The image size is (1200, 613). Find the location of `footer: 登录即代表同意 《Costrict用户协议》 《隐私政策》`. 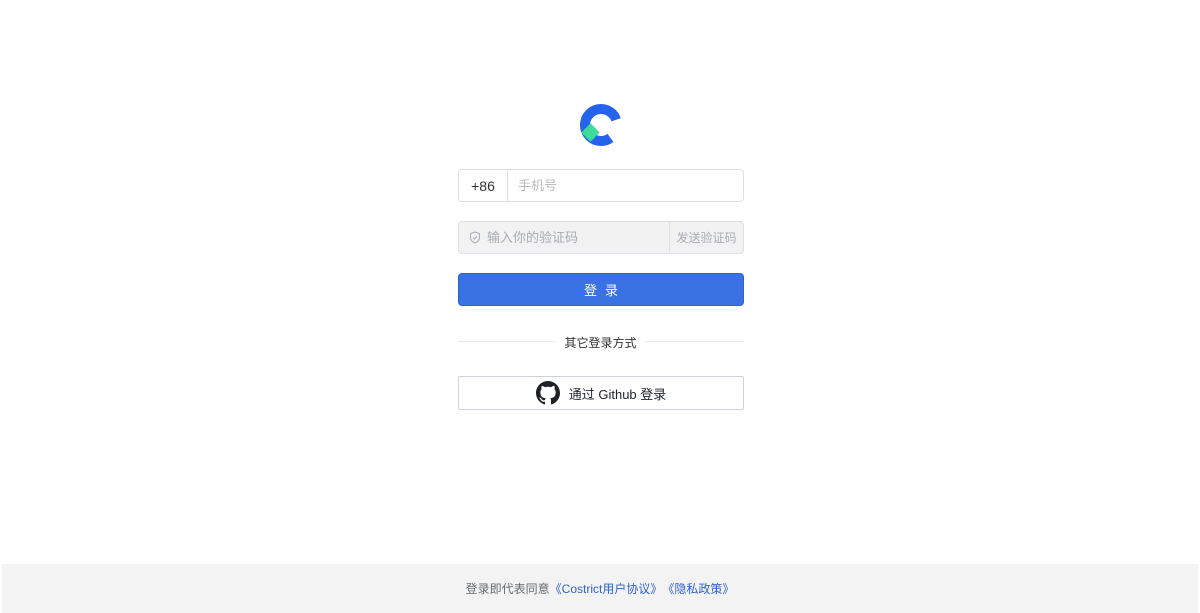

footer: 登录即代表同意 《Costrict用户协议》 《隐私政策》 is located at coordinates (600, 588).